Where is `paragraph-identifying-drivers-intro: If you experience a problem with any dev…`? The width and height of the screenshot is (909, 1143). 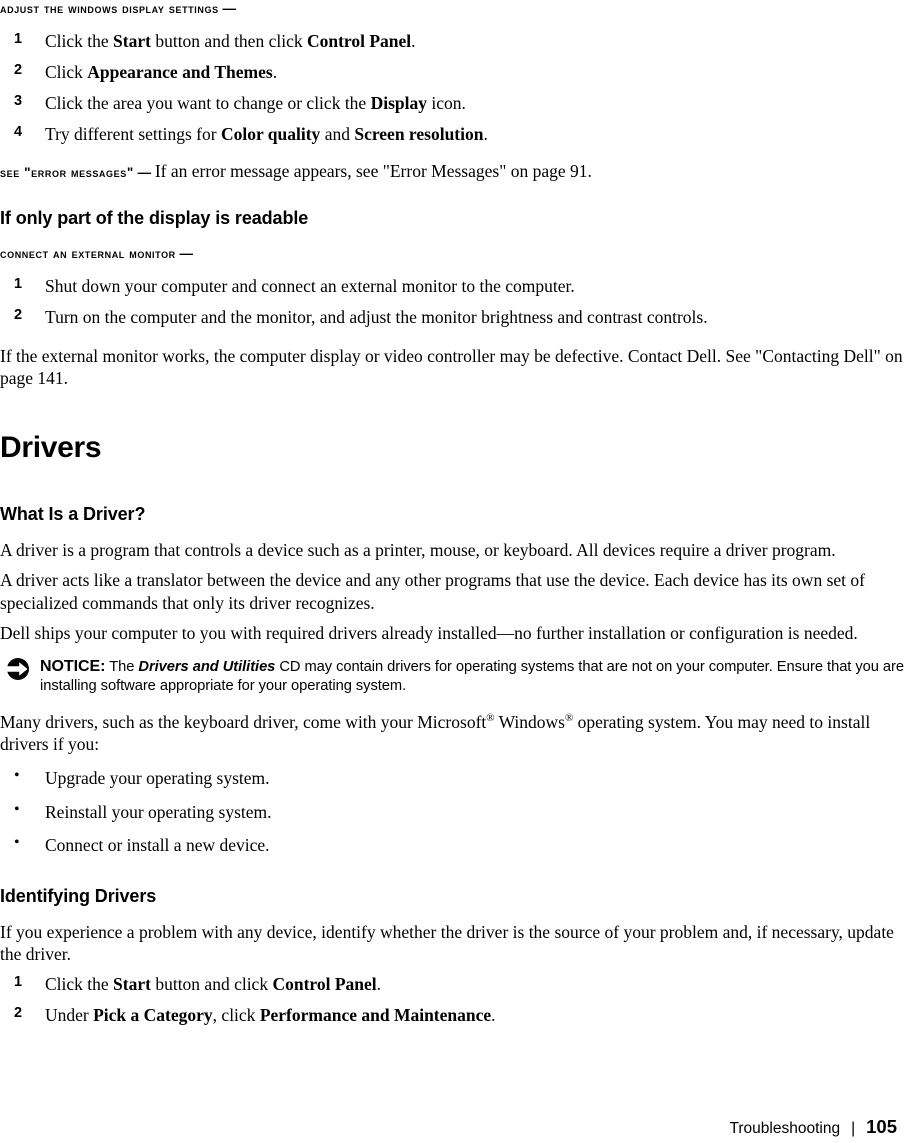 paragraph-identifying-drivers-intro: If you experience a problem with any dev… is located at coordinates (447, 942).